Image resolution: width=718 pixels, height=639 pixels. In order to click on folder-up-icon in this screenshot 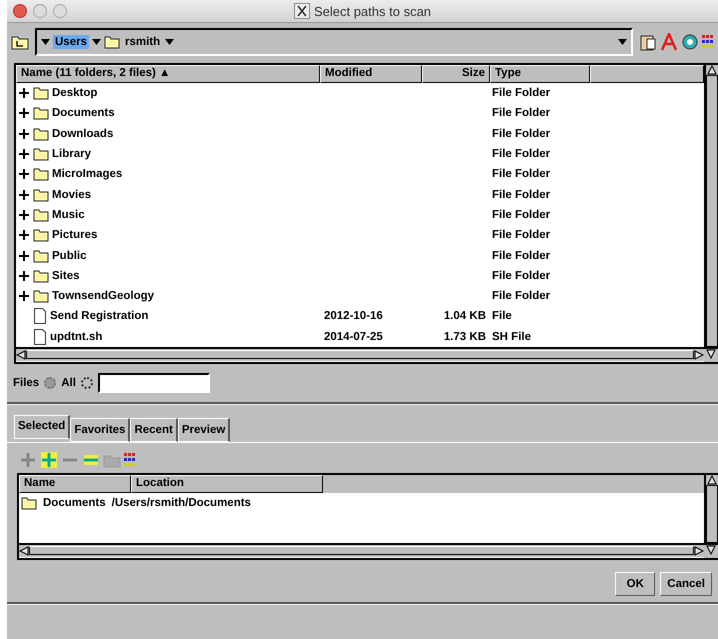, I will do `click(20, 42)`.